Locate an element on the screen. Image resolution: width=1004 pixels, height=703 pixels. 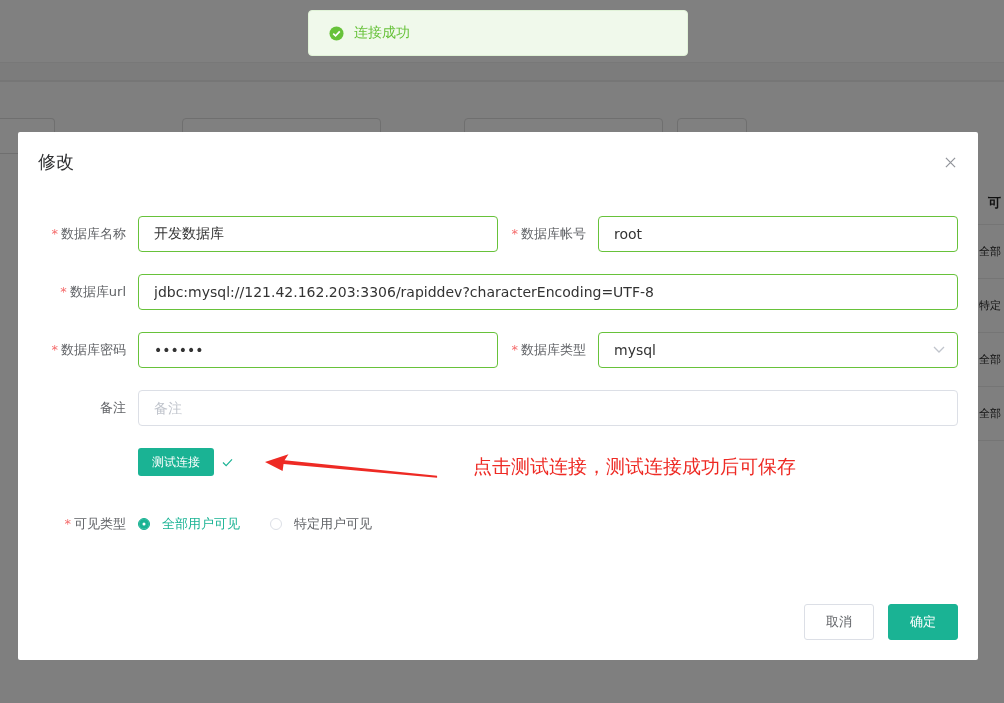
input-field: •••••• is located at coordinates (318, 350).